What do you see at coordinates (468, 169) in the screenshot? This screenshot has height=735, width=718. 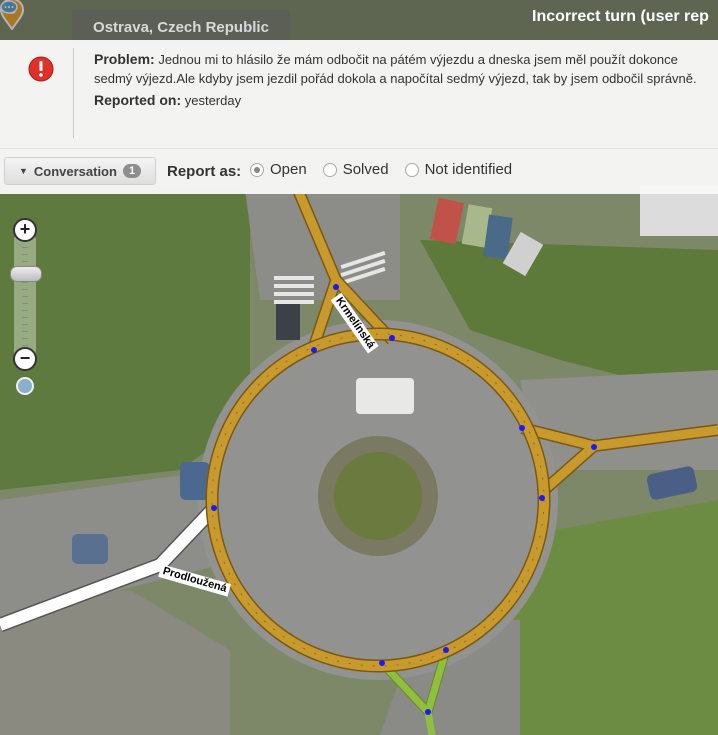 I see `radio-not-identified-label: Not identified` at bounding box center [468, 169].